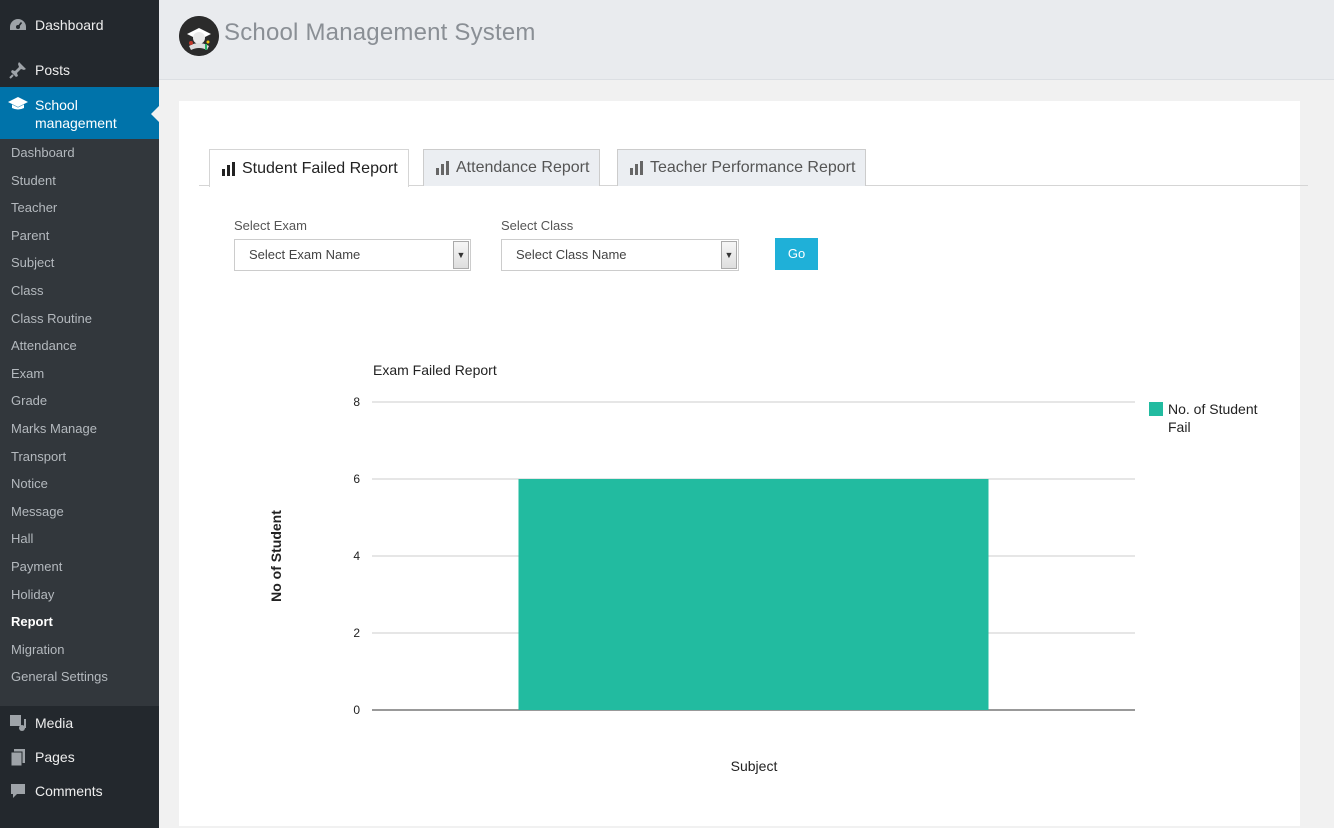 Image resolution: width=1334 pixels, height=828 pixels. I want to click on submenu-item-migration: Migration, so click(79, 650).